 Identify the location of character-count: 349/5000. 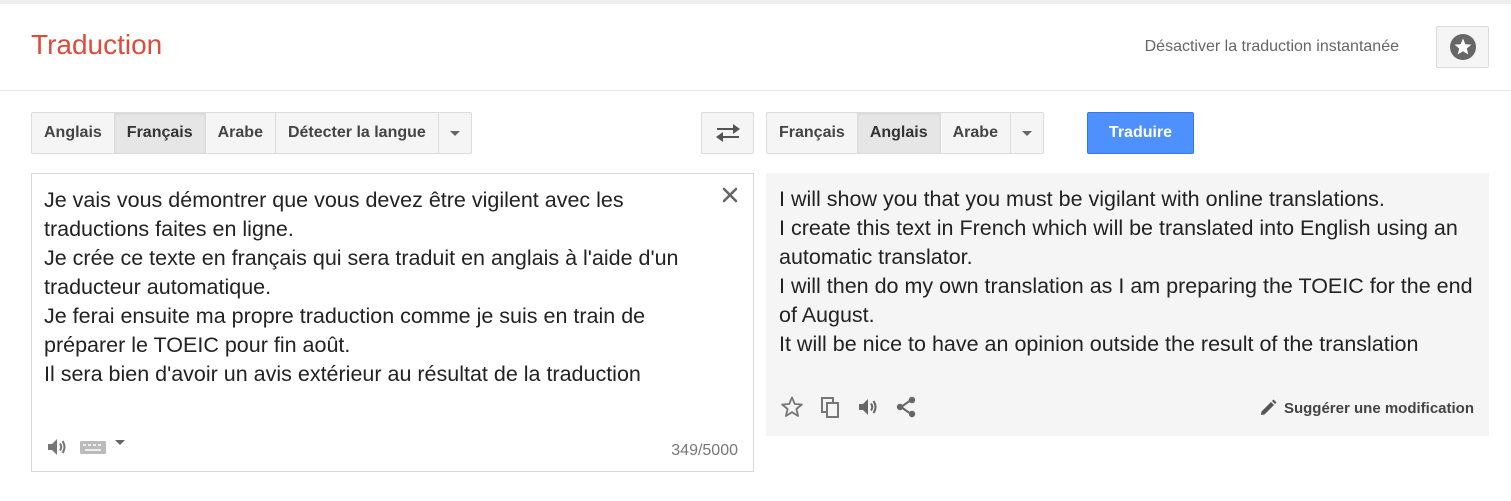
(704, 450).